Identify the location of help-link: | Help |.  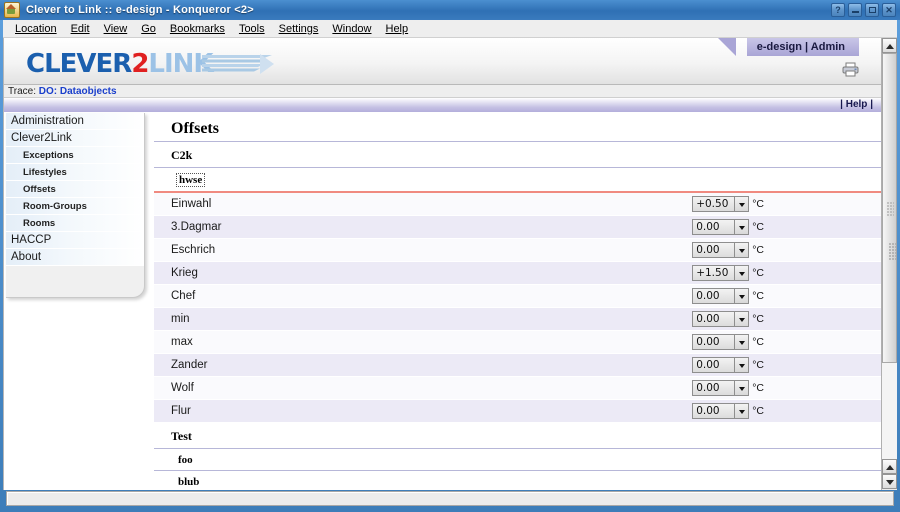
(856, 105).